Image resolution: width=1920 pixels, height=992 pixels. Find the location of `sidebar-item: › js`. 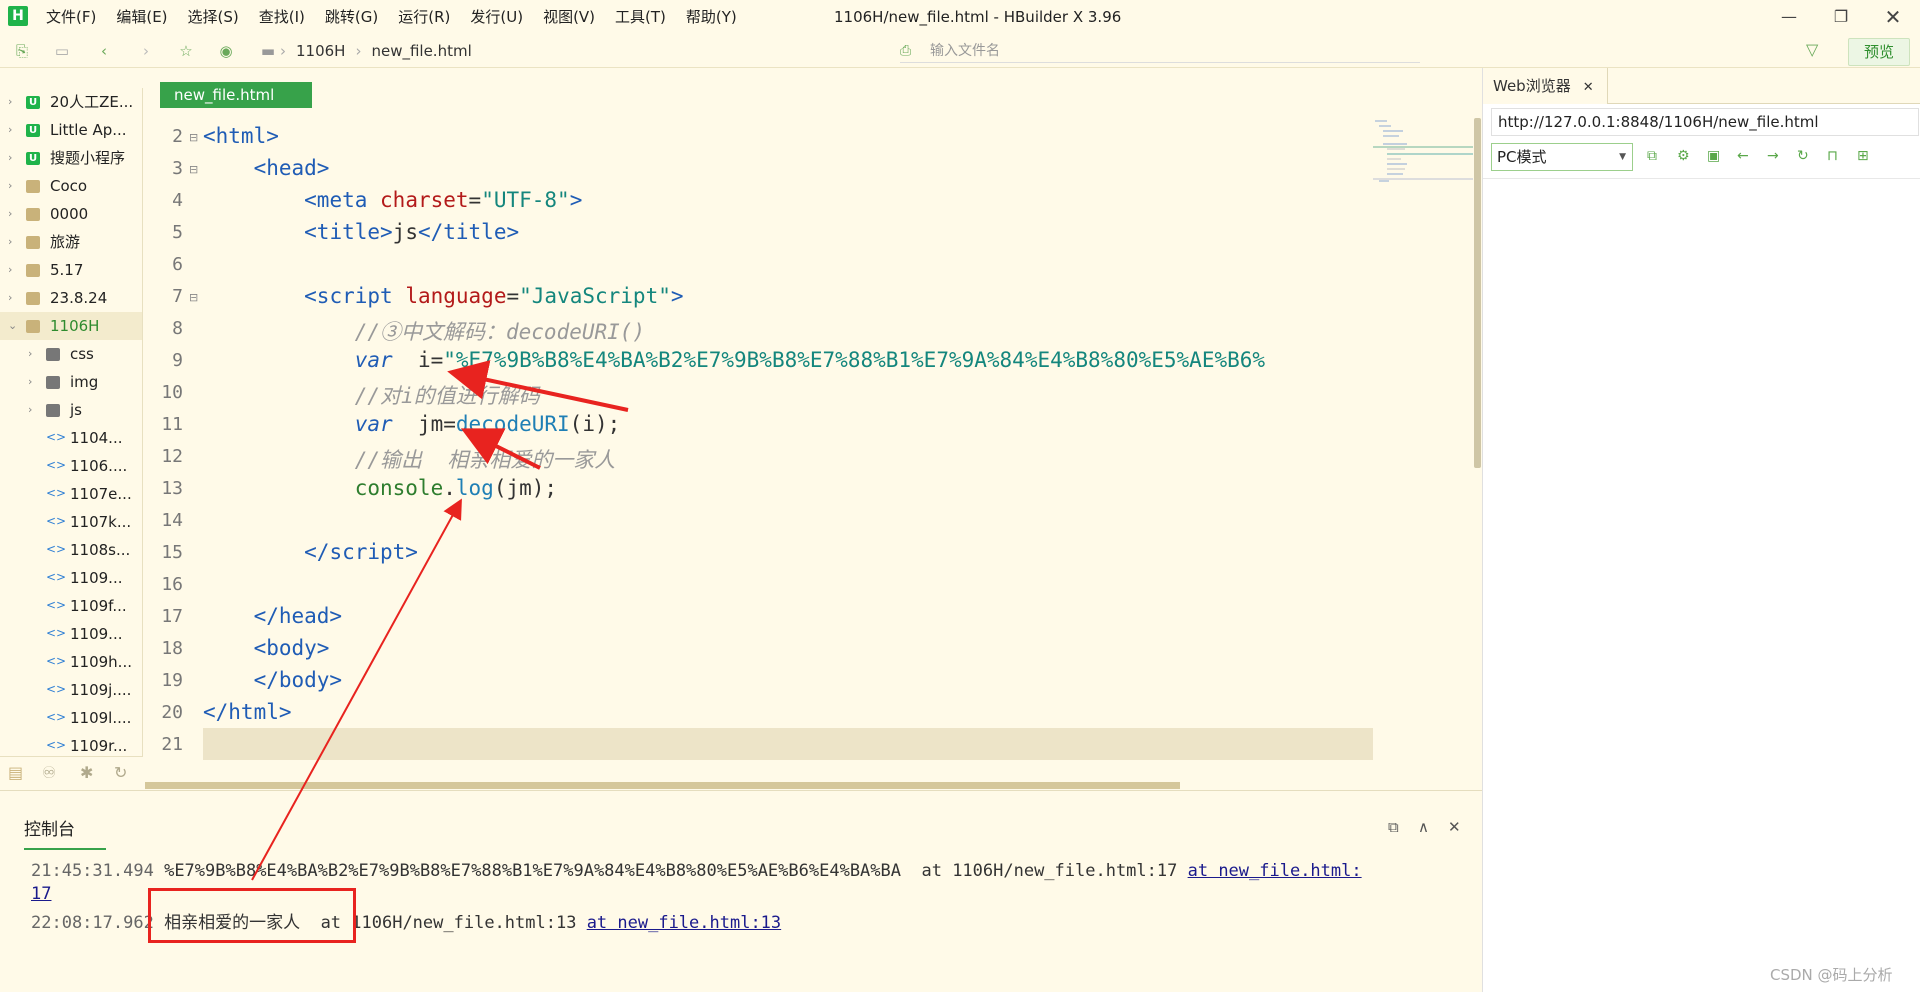

sidebar-item: › js is located at coordinates (71, 410).